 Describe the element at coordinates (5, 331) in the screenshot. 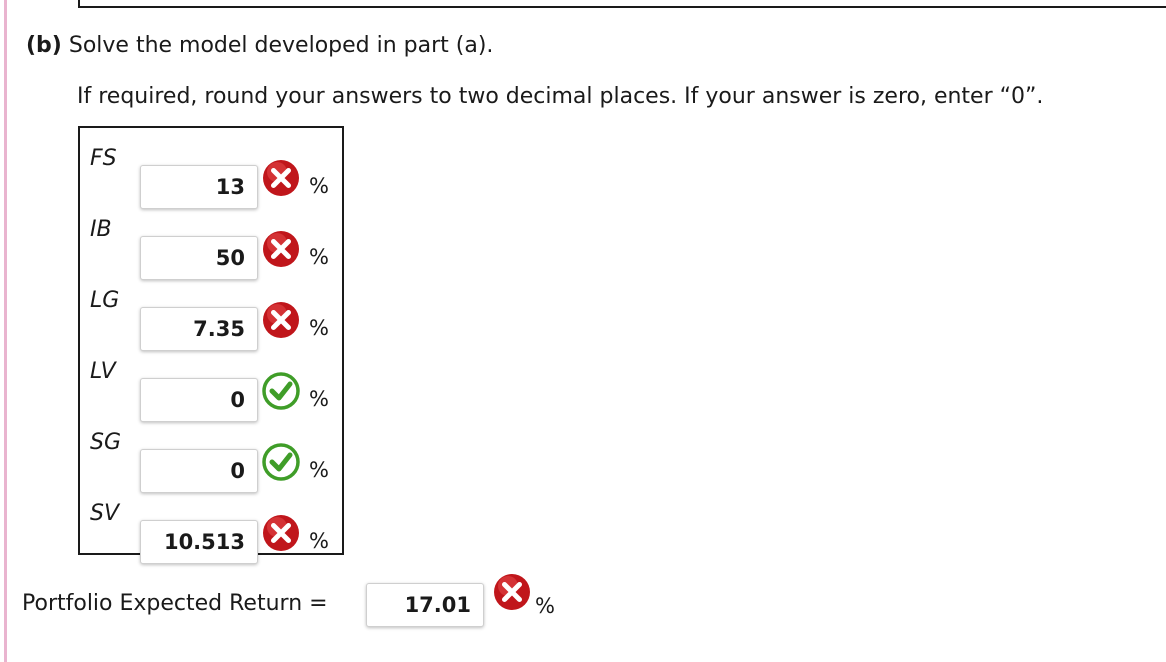

I see `left-accent-bar` at that location.